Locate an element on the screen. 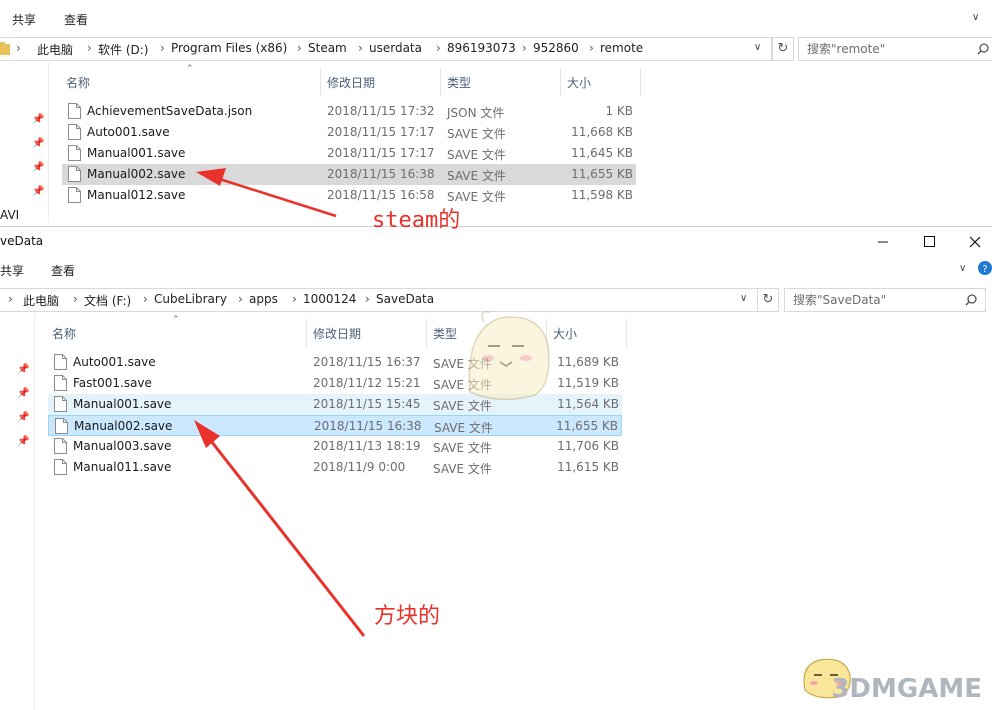 This screenshot has width=992, height=710. nav-item-fragment: AVI is located at coordinates (9, 215).